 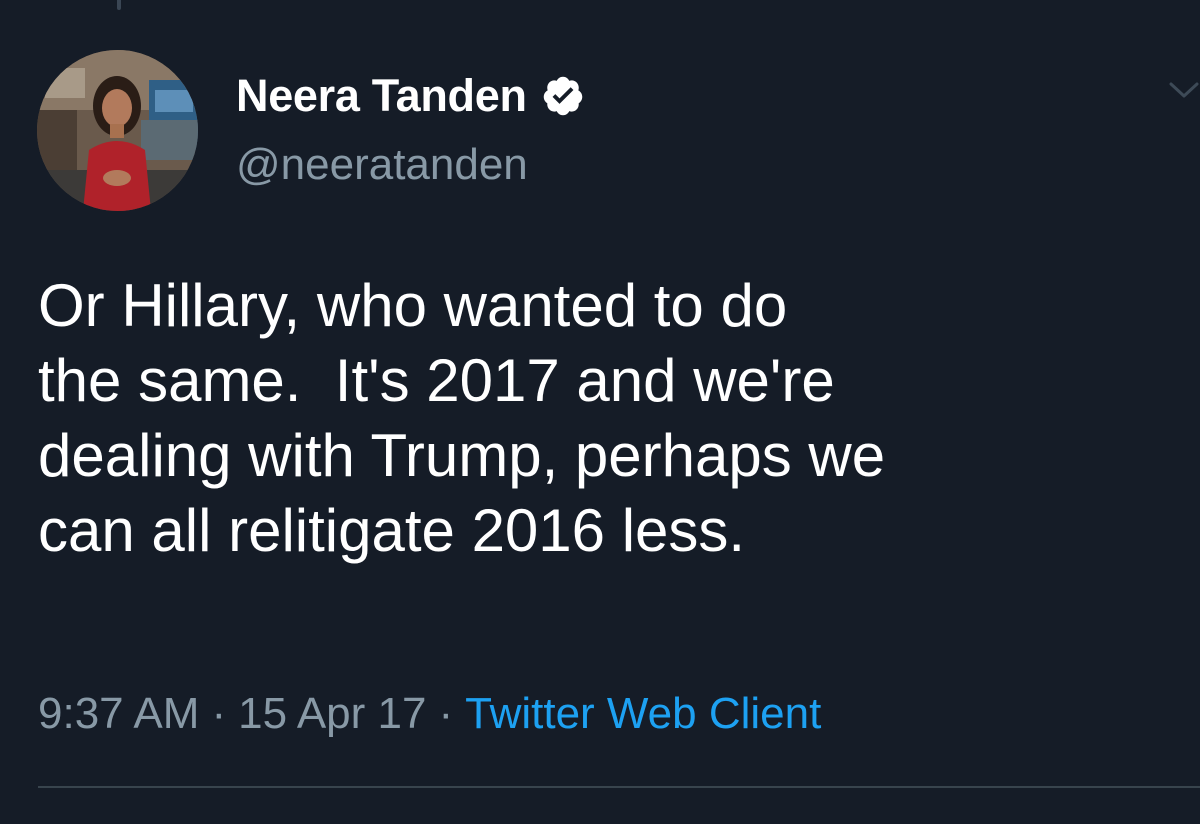 What do you see at coordinates (119, 5) in the screenshot?
I see `thread-line` at bounding box center [119, 5].